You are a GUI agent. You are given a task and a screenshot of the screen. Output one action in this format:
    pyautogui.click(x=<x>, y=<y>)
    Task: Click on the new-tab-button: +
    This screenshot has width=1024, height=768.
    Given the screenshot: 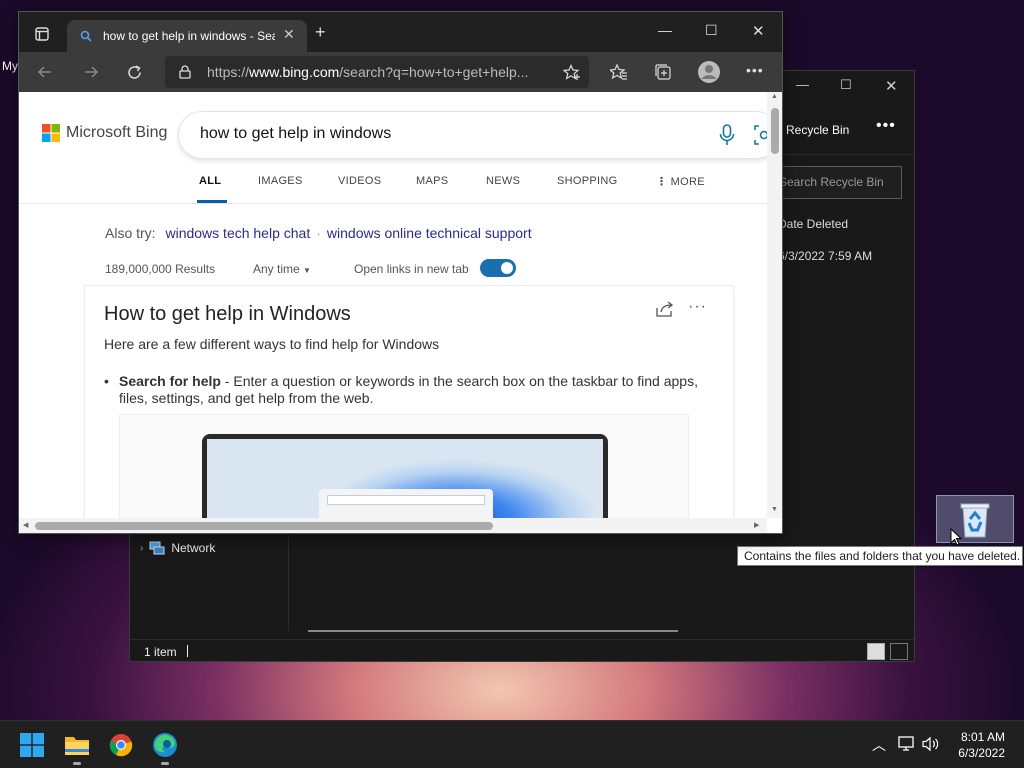 What is the action you would take?
    pyautogui.click(x=320, y=32)
    